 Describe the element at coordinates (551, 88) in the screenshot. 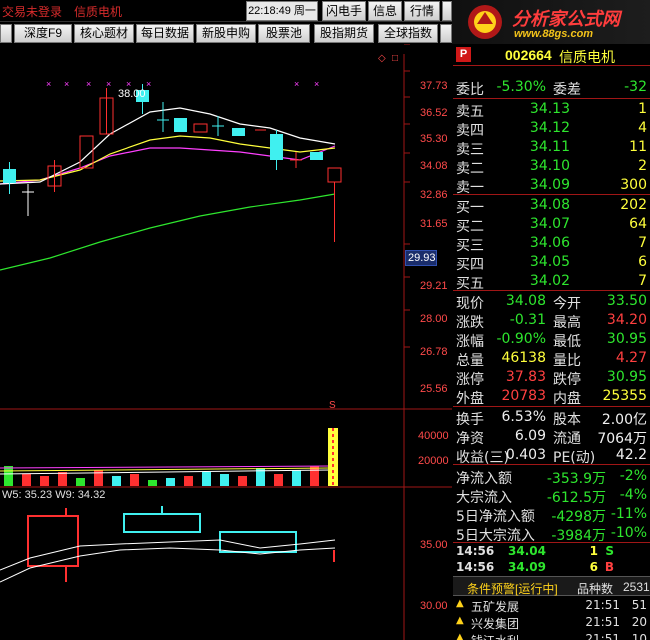

I see `commission-row: 委比 -5.30% 委差 -32` at that location.